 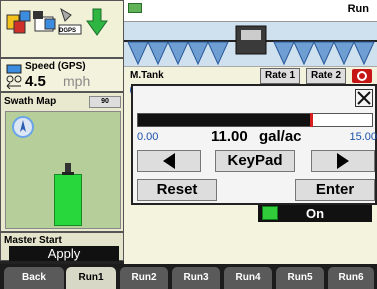 I want to click on swath-map-title: Swath Map, so click(x=30, y=101).